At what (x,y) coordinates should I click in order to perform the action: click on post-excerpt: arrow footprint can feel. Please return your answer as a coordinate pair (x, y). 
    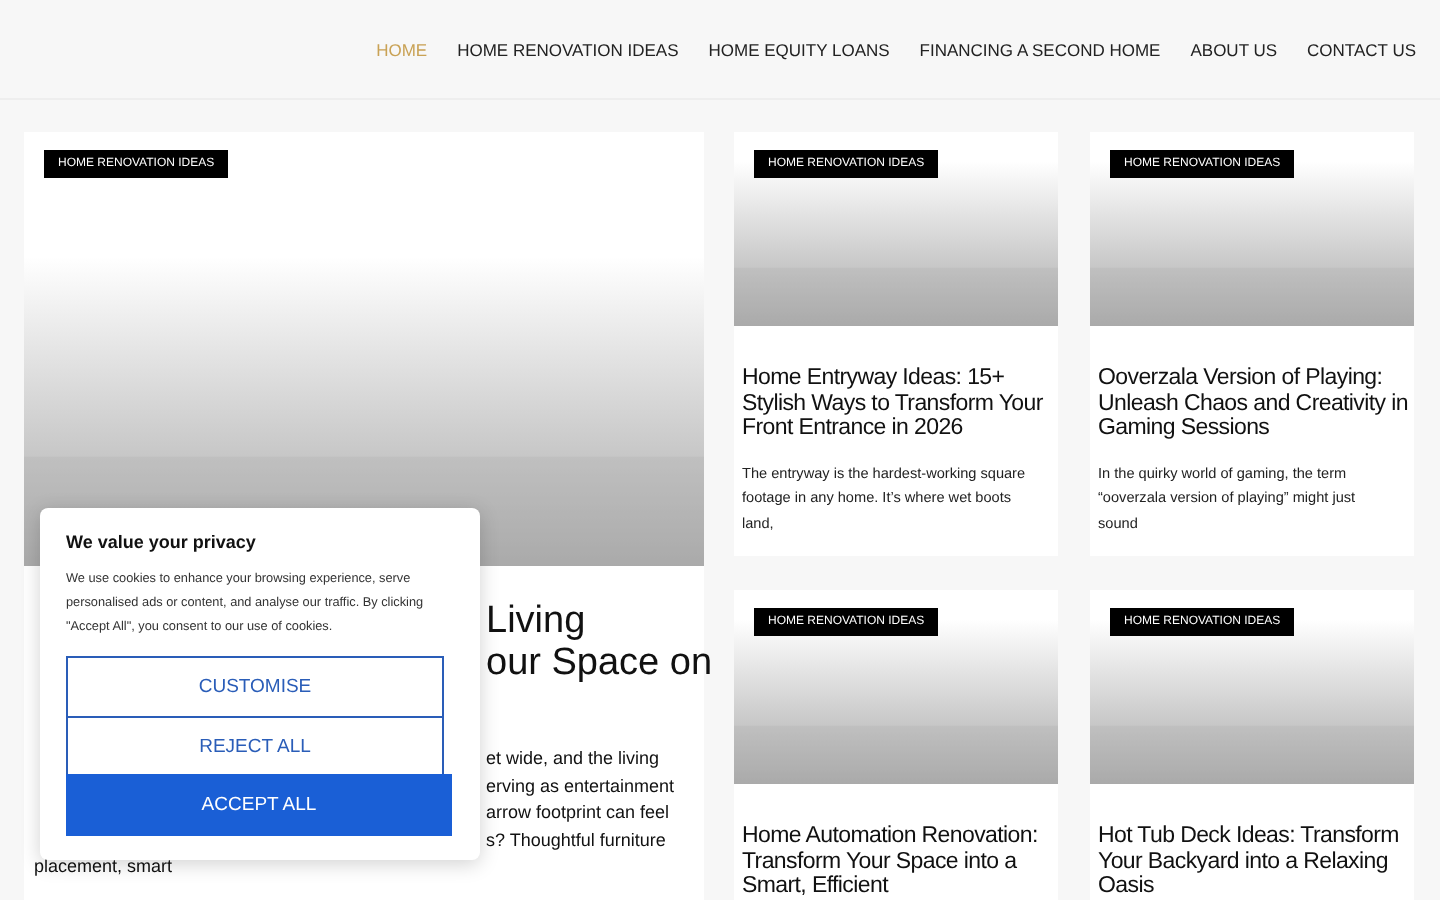
    Looking at the image, I should click on (578, 812).